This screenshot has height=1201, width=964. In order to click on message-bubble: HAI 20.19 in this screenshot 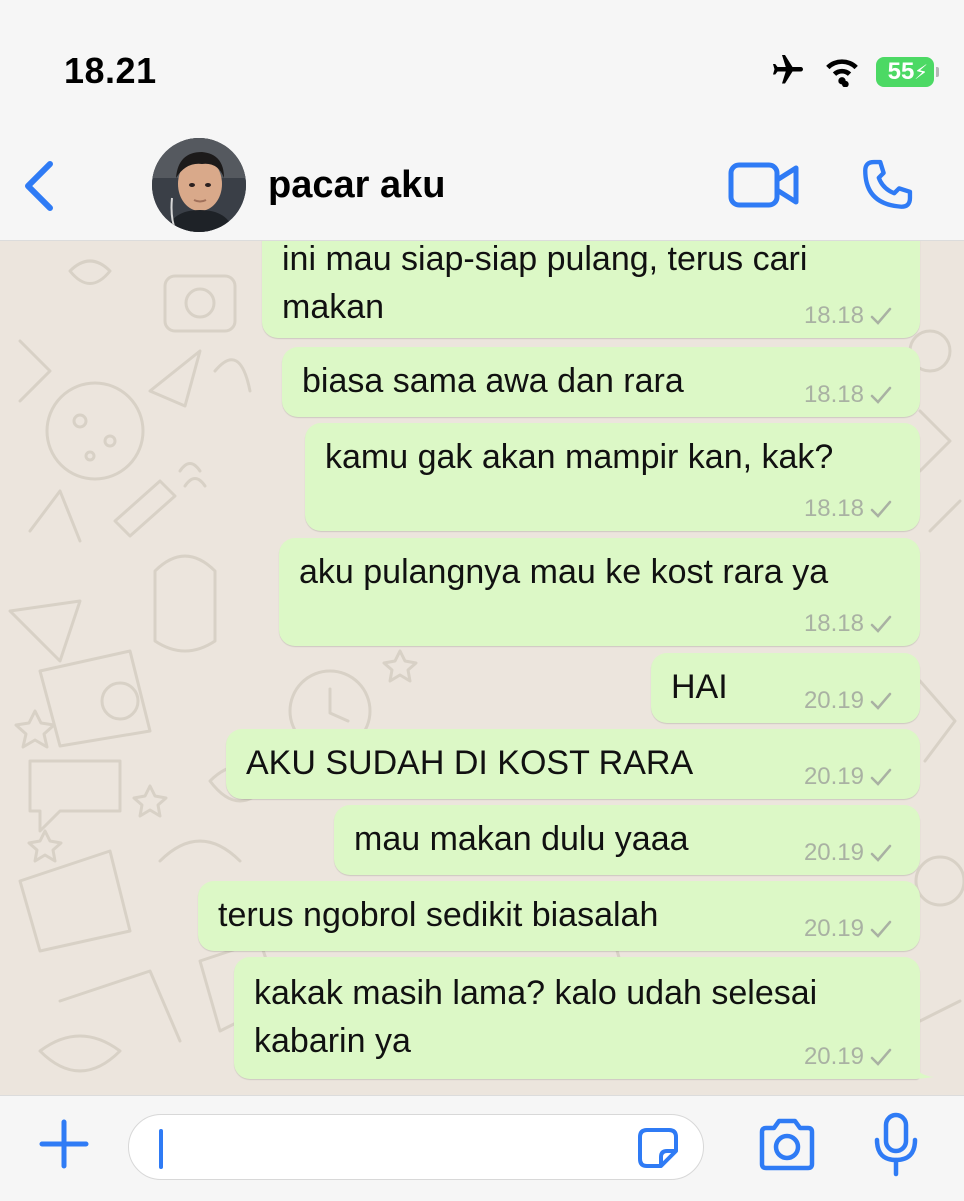, I will do `click(785, 688)`.